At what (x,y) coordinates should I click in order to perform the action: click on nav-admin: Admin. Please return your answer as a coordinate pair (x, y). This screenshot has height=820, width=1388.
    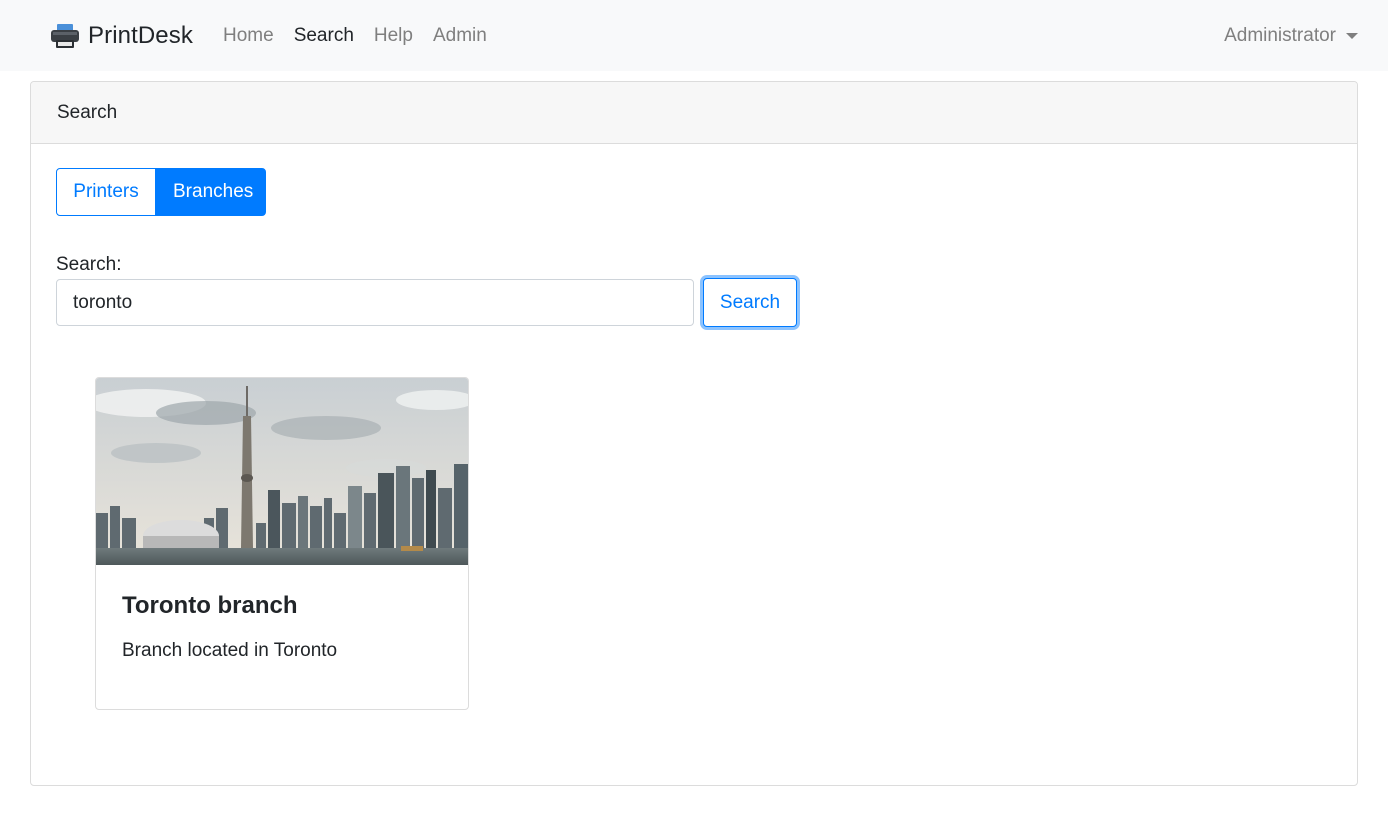
    Looking at the image, I should click on (460, 36).